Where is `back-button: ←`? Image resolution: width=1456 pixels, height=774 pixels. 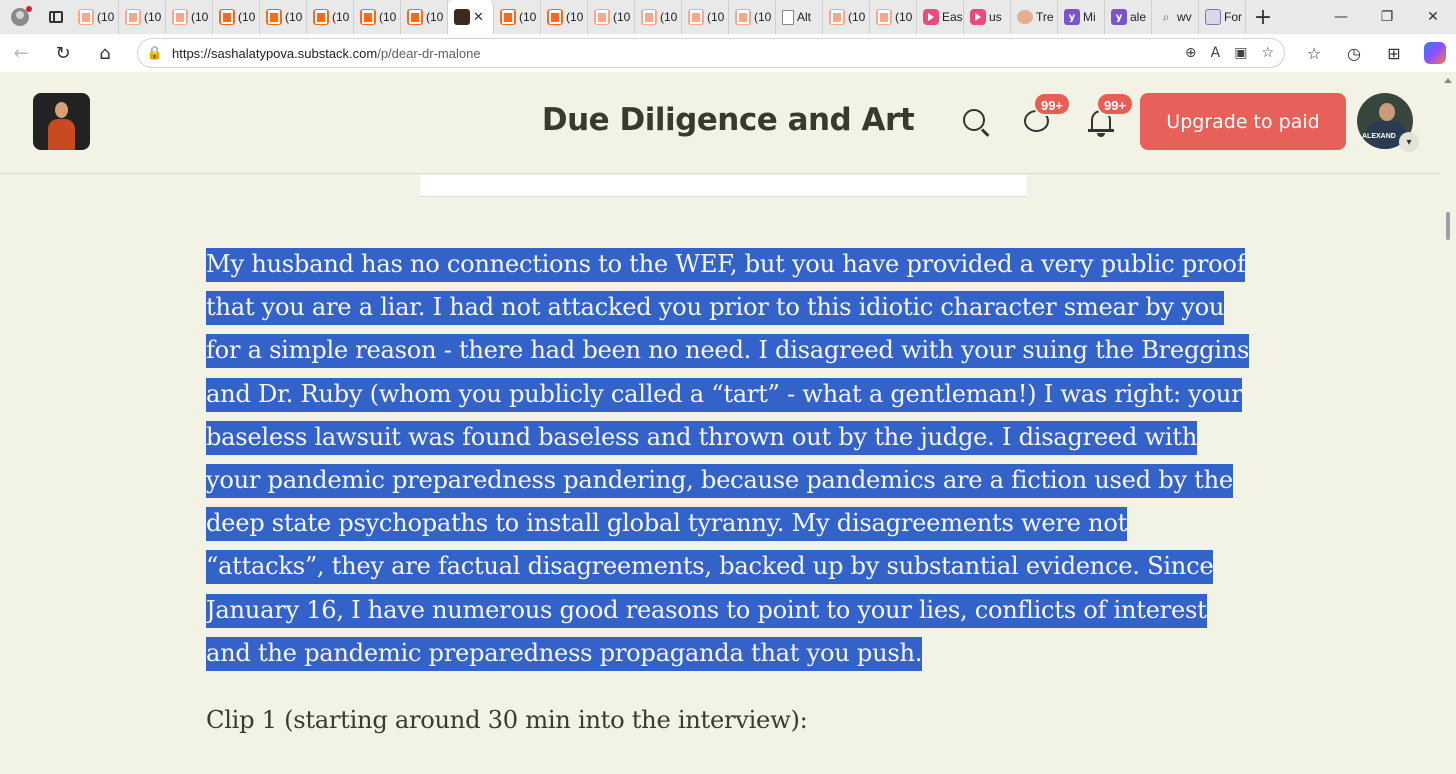
back-button: ← is located at coordinates (21, 53).